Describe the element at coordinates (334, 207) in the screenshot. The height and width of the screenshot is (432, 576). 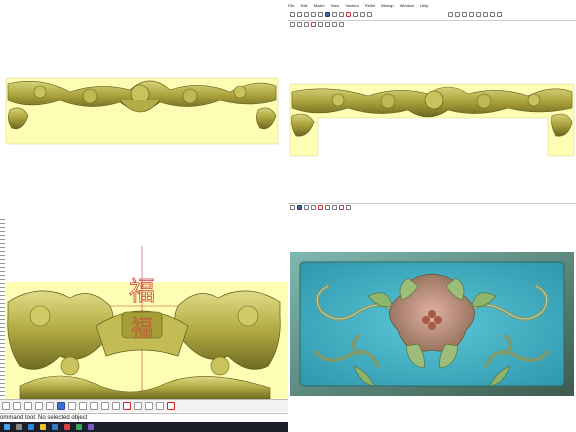
I see `ungroup-icon` at that location.